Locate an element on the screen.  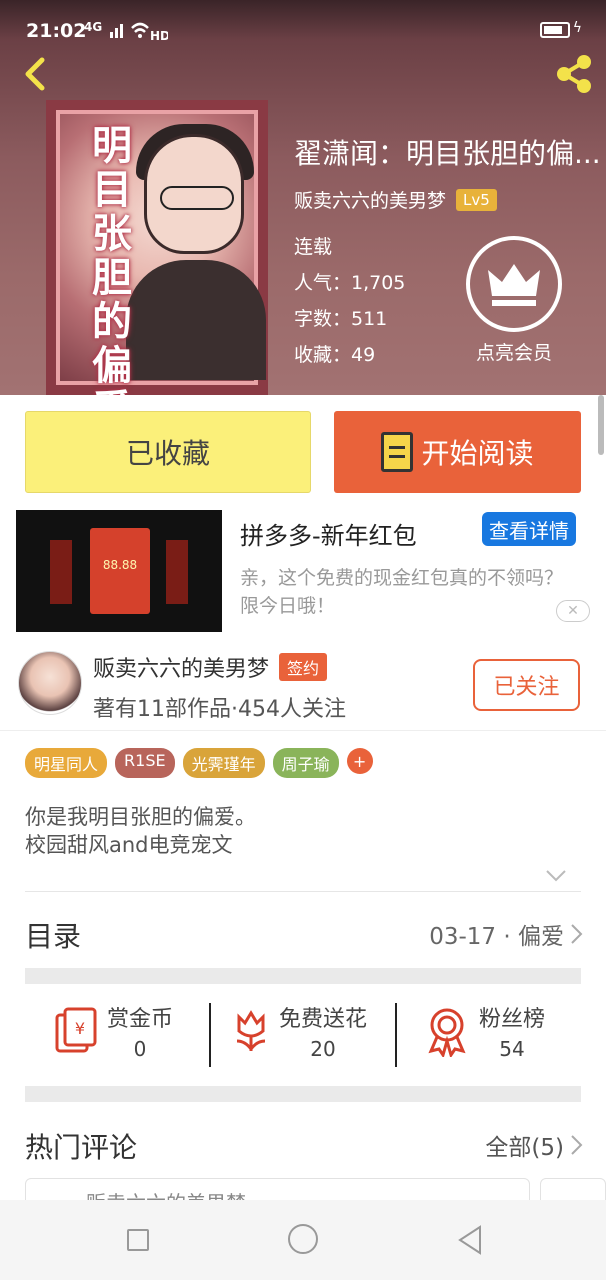
fan-ranking: 粉丝榜 54 is located at coordinates (485, 1031).